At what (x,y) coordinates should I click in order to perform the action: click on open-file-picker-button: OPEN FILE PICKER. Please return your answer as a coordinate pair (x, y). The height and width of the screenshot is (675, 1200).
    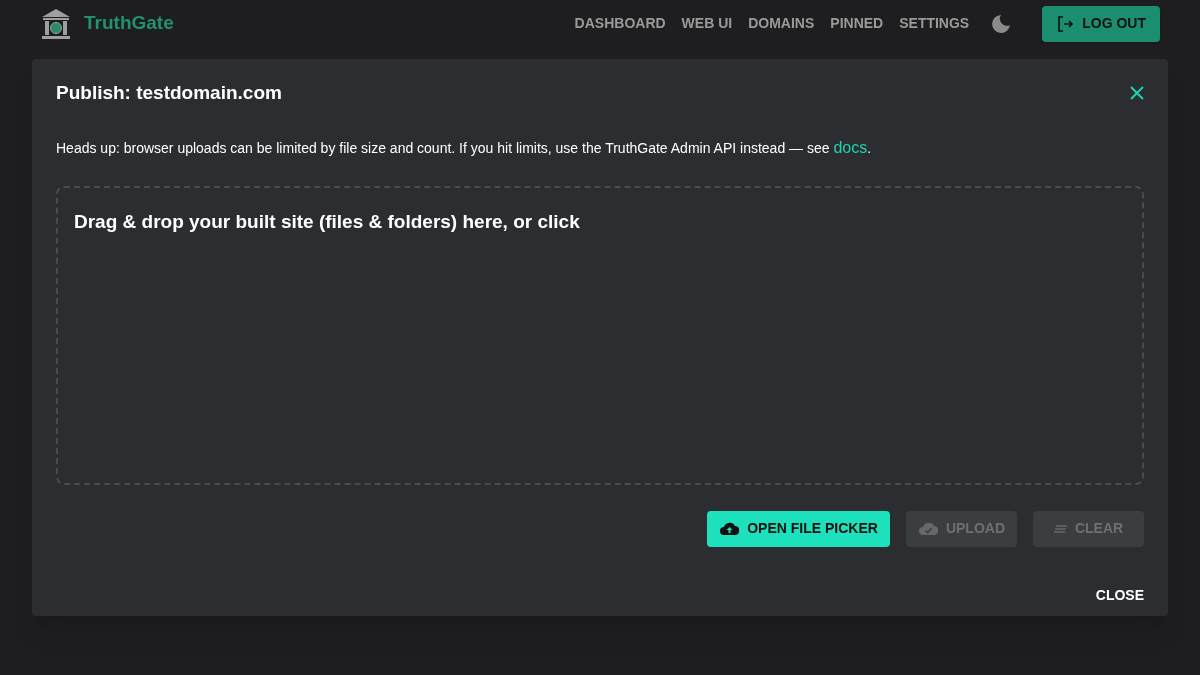
    Looking at the image, I should click on (798, 528).